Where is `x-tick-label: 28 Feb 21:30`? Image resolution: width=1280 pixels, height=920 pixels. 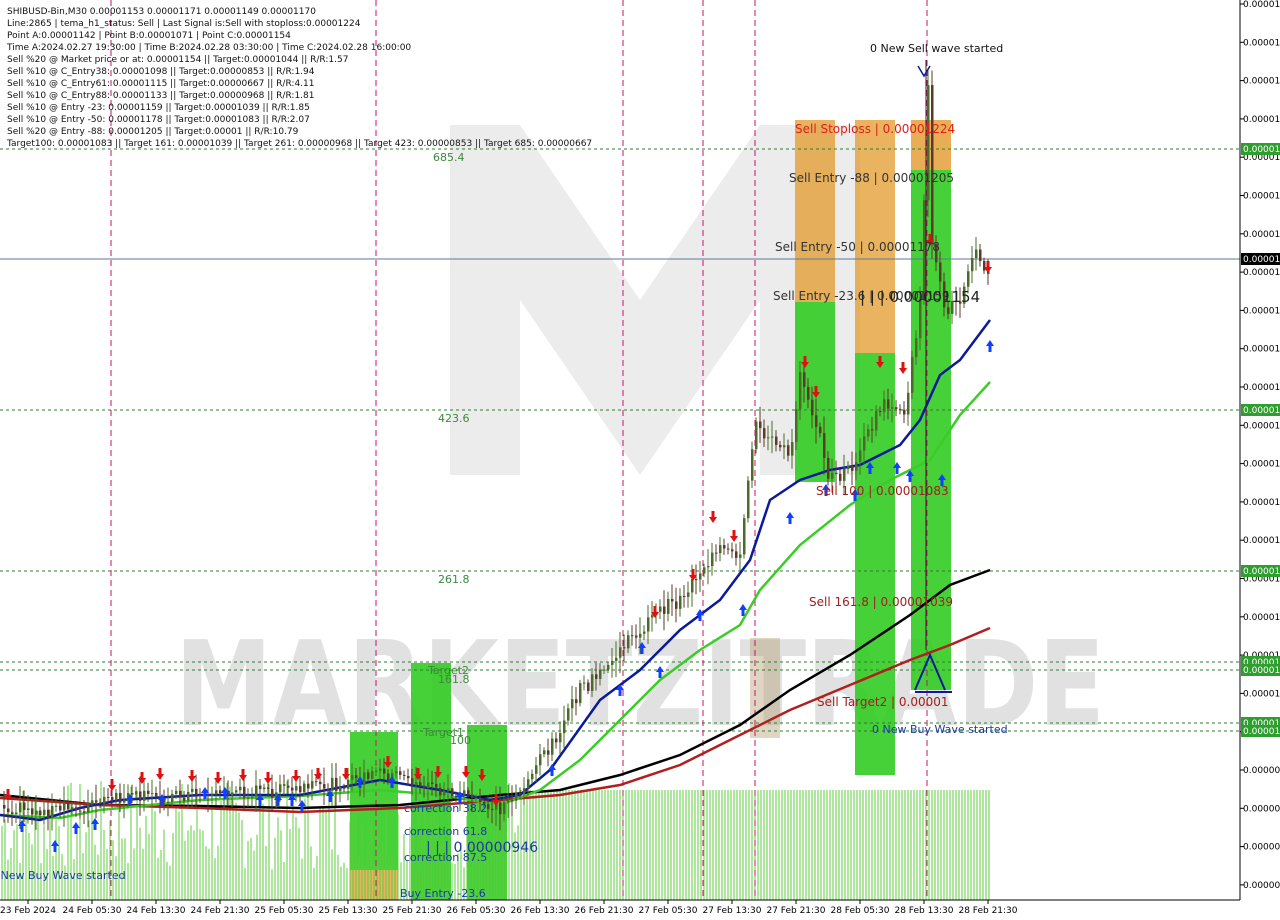
x-tick-label: 28 Feb 21:30 is located at coordinates (987, 911).